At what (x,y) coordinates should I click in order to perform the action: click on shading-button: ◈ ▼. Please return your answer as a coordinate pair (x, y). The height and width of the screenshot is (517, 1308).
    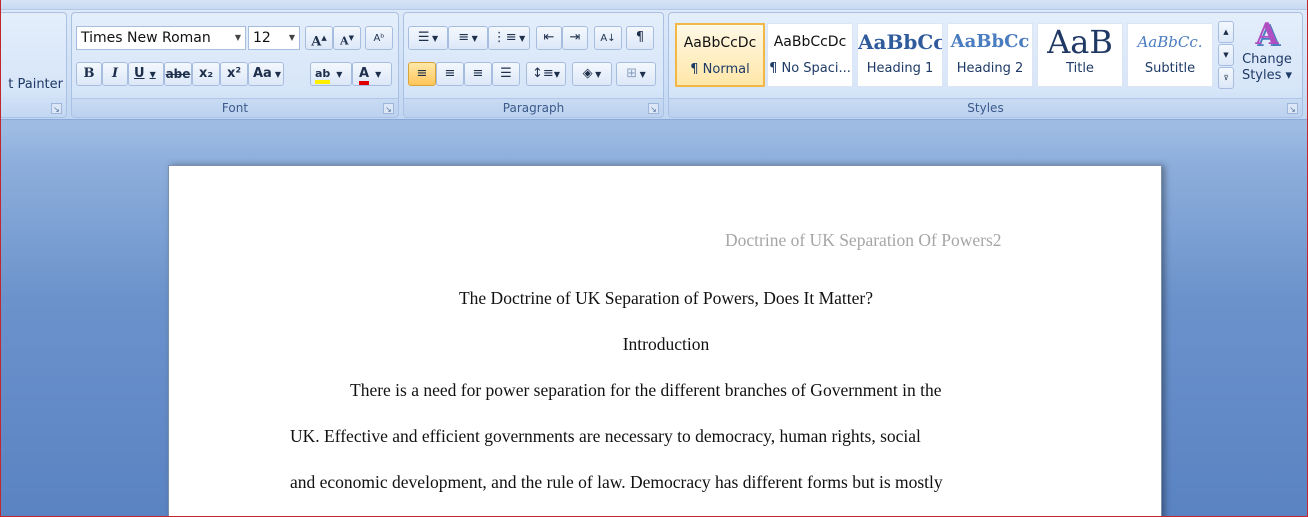
    Looking at the image, I should click on (592, 74).